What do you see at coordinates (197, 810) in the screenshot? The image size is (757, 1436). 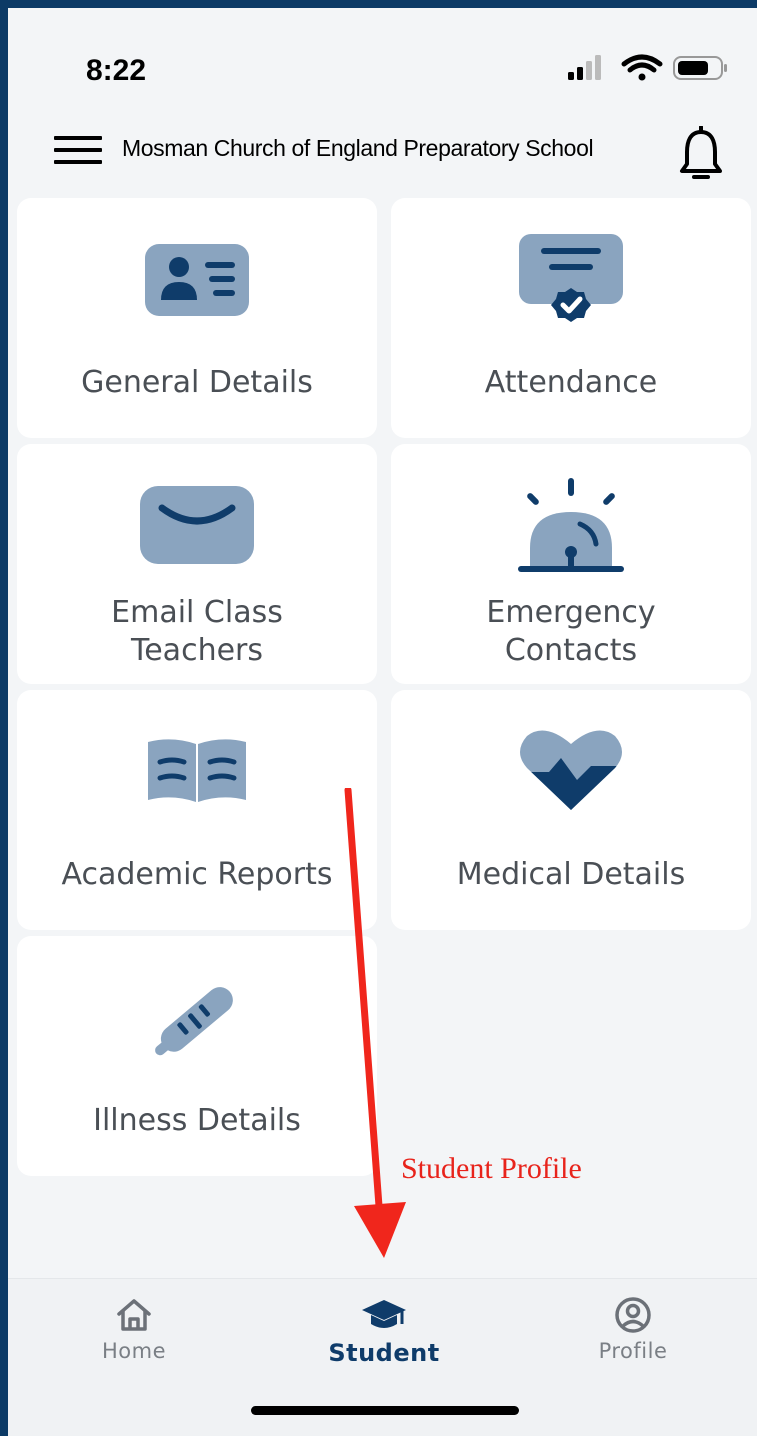 I see `tile-academic-reports: Academic Reports` at bounding box center [197, 810].